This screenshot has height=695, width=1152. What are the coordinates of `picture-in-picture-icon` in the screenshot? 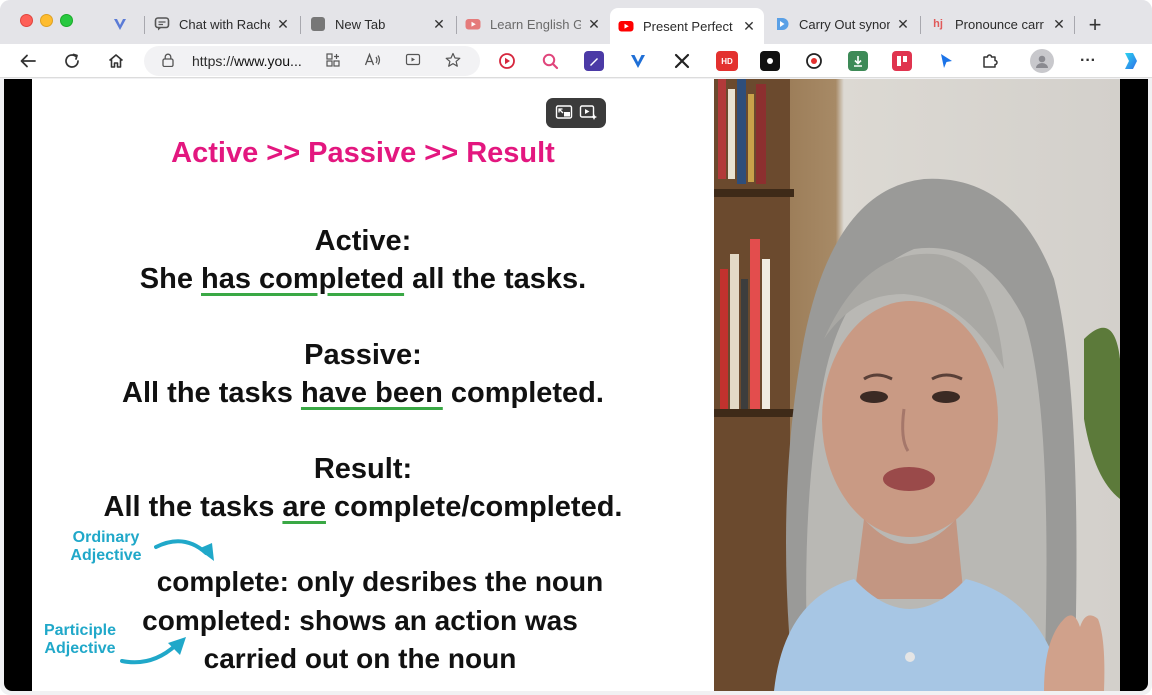 It's located at (564, 113).